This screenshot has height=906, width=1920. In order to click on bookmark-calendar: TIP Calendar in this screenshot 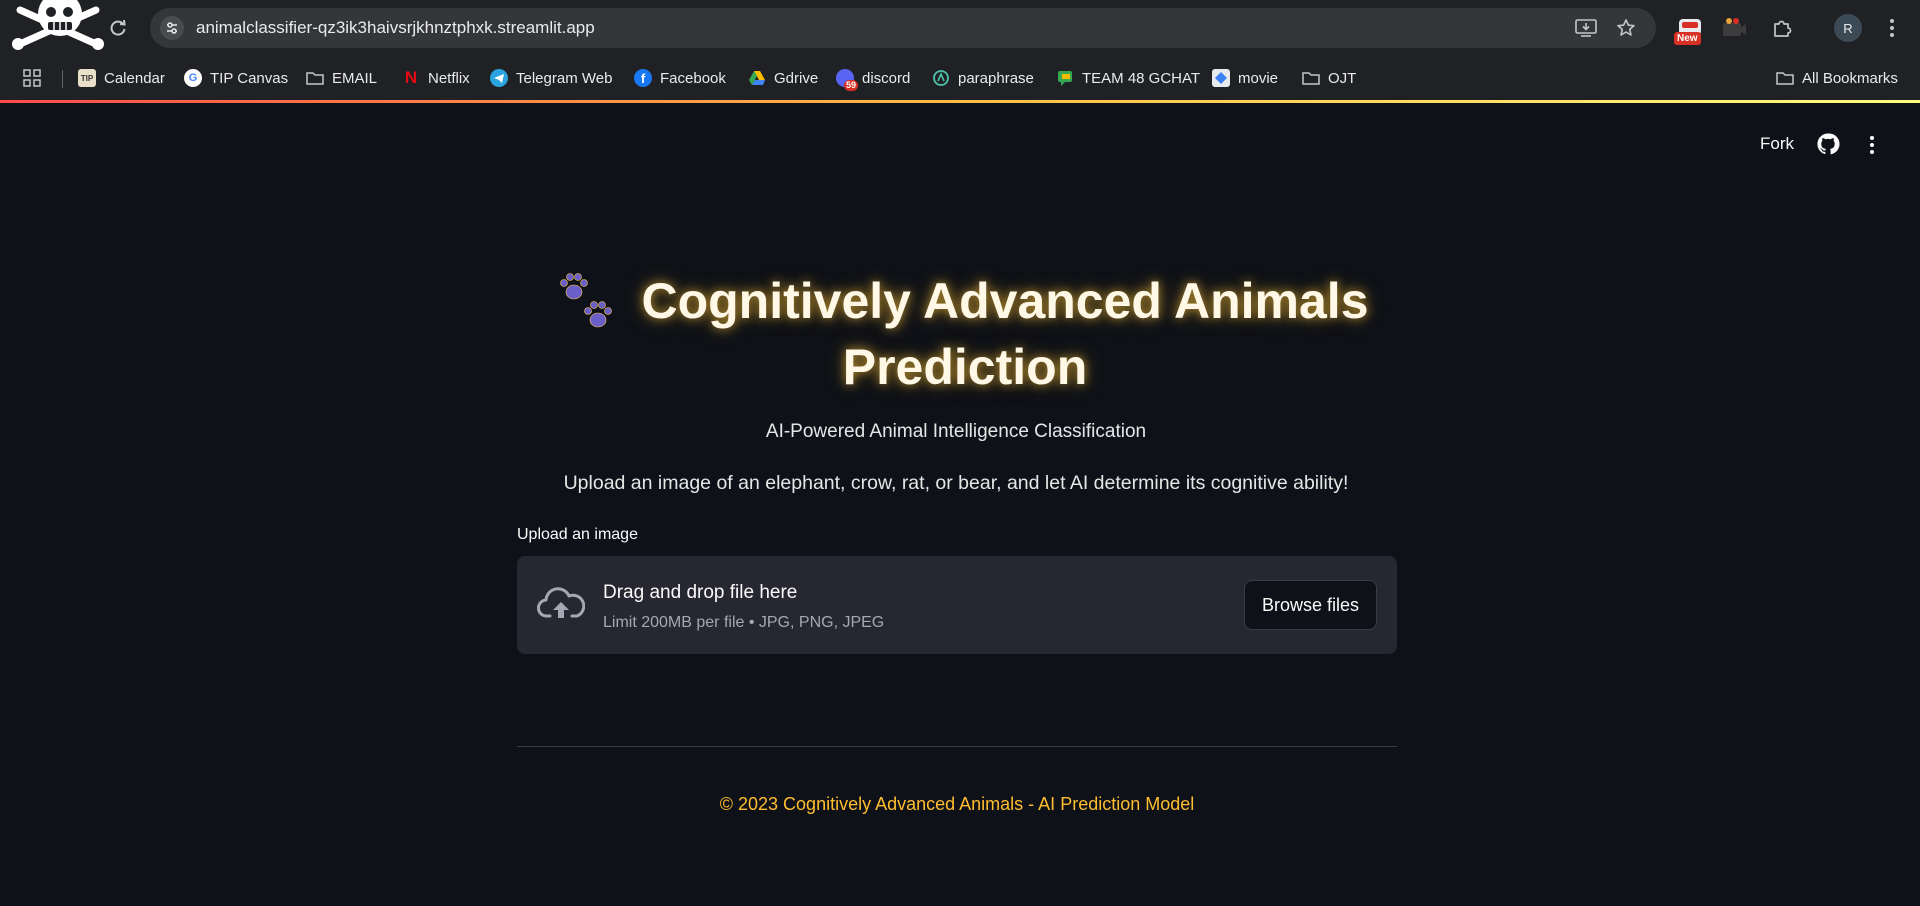, I will do `click(121, 78)`.